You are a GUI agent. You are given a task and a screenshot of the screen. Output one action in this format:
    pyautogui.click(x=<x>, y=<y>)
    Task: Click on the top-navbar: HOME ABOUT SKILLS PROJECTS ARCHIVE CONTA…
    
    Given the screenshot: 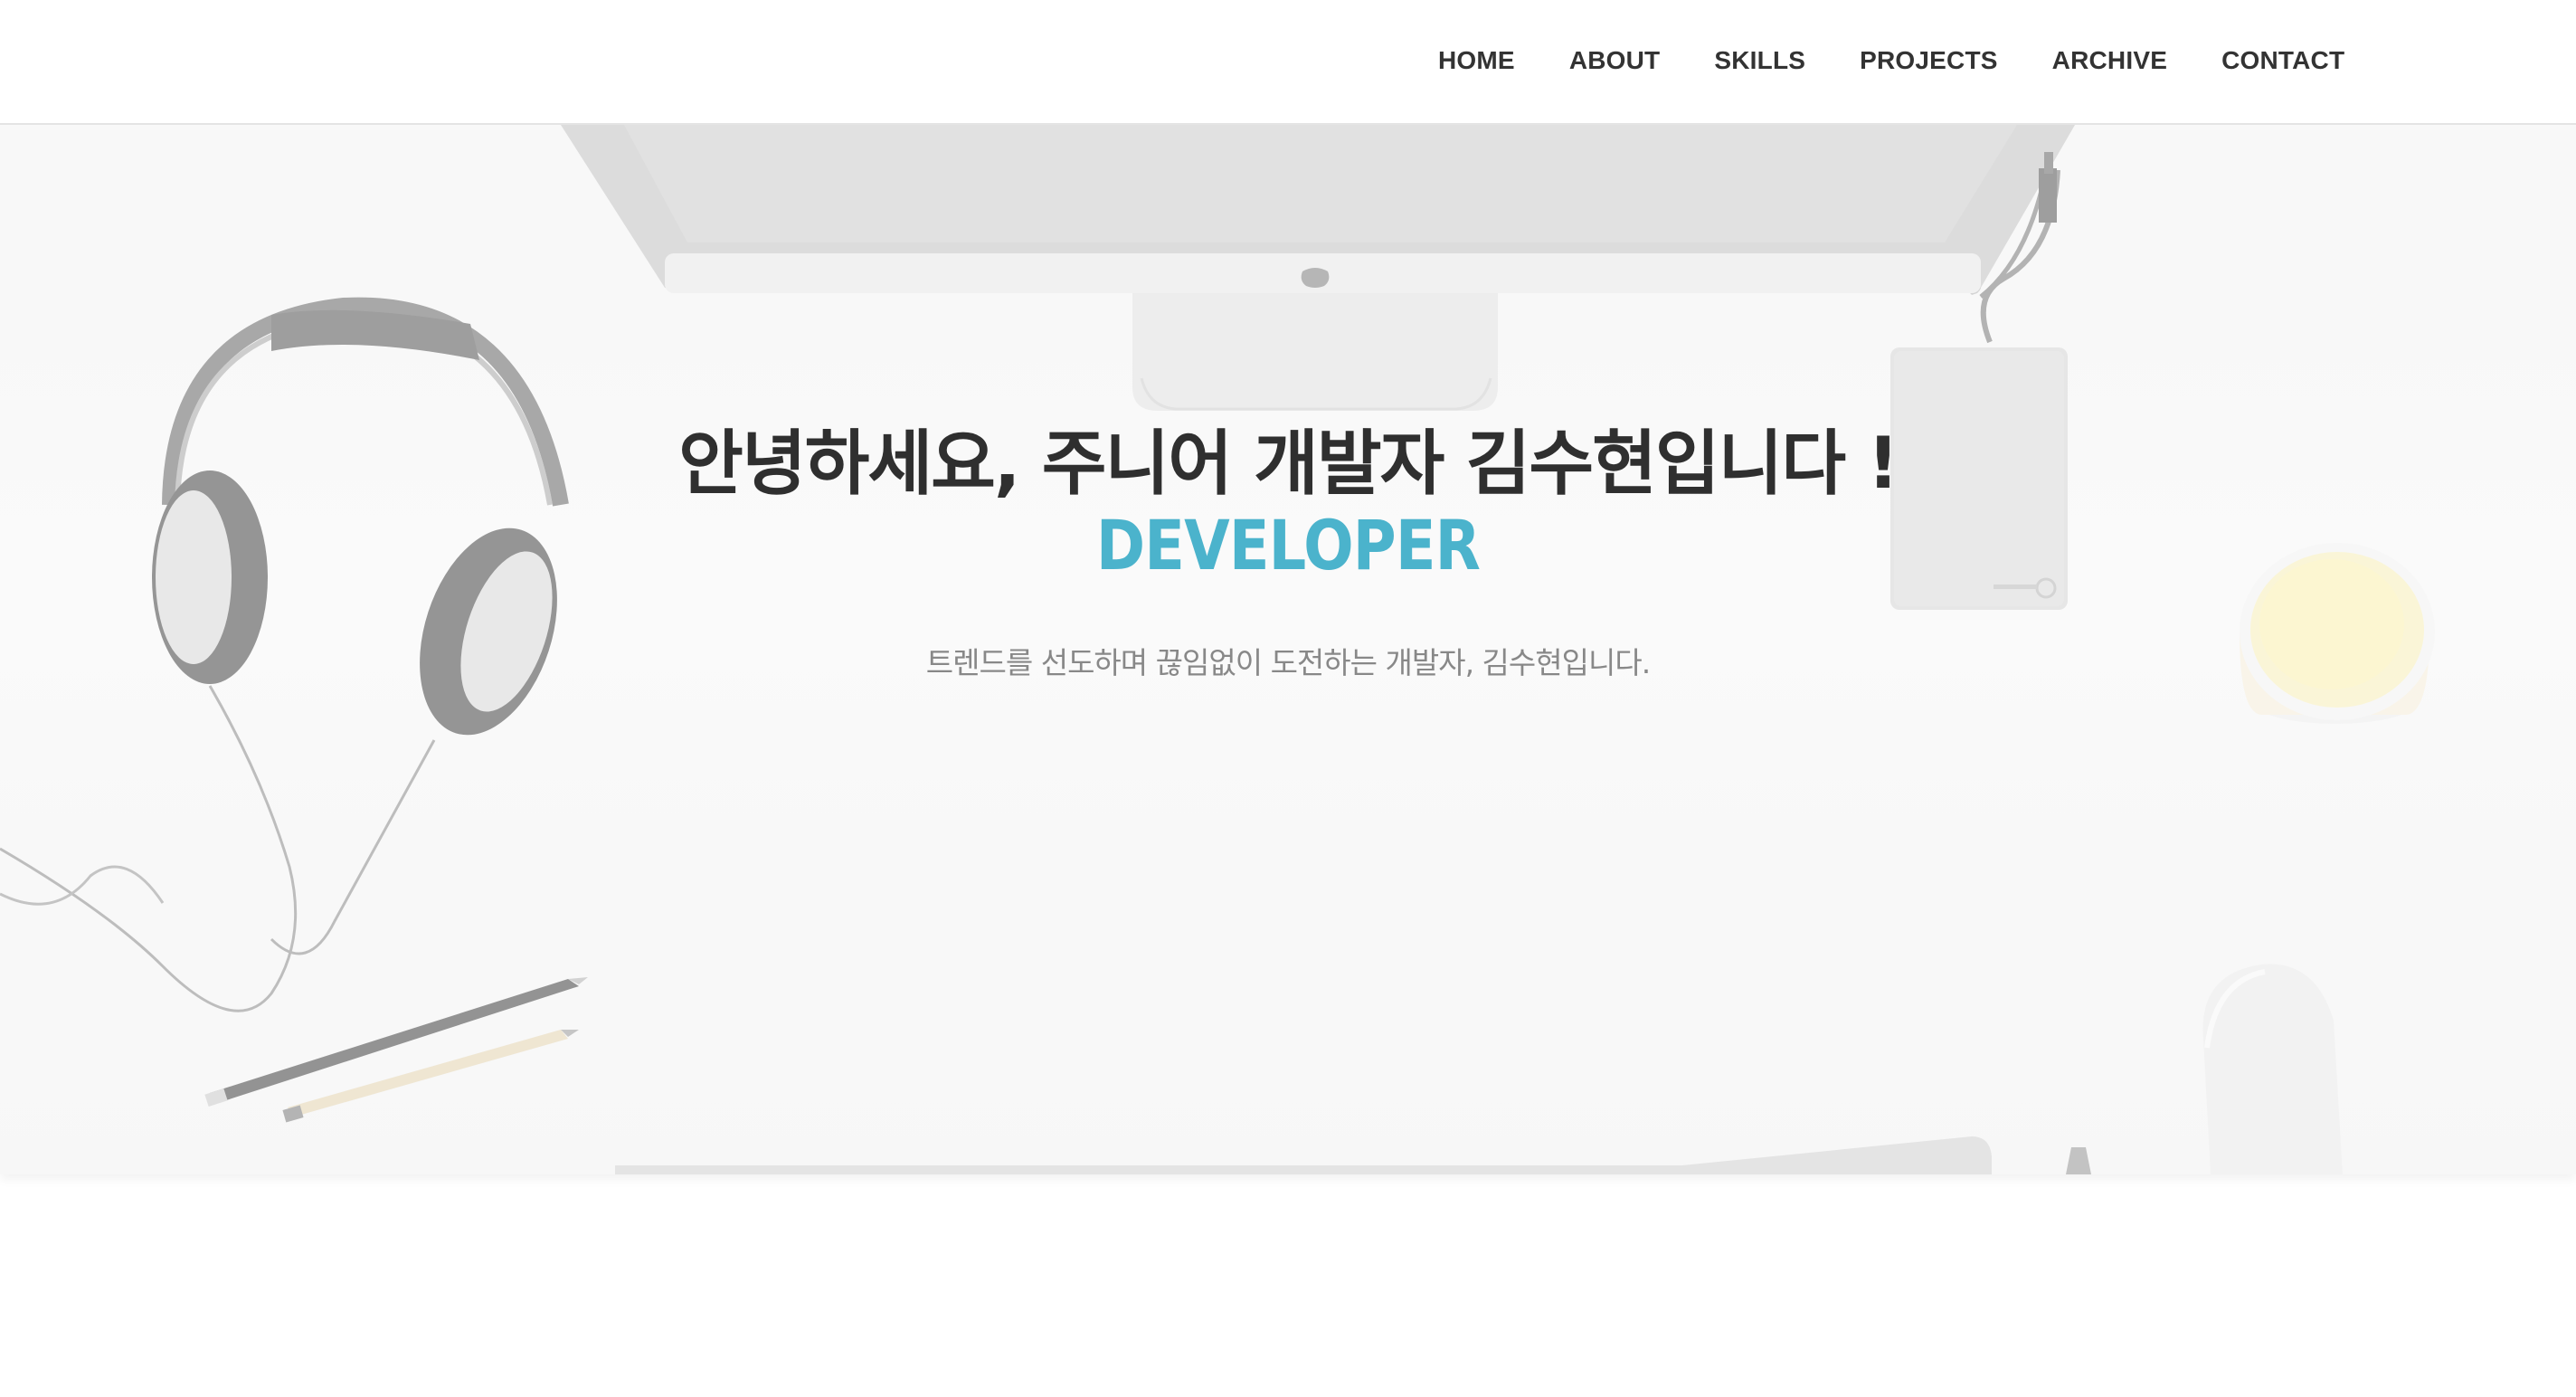 What is the action you would take?
    pyautogui.click(x=1288, y=62)
    